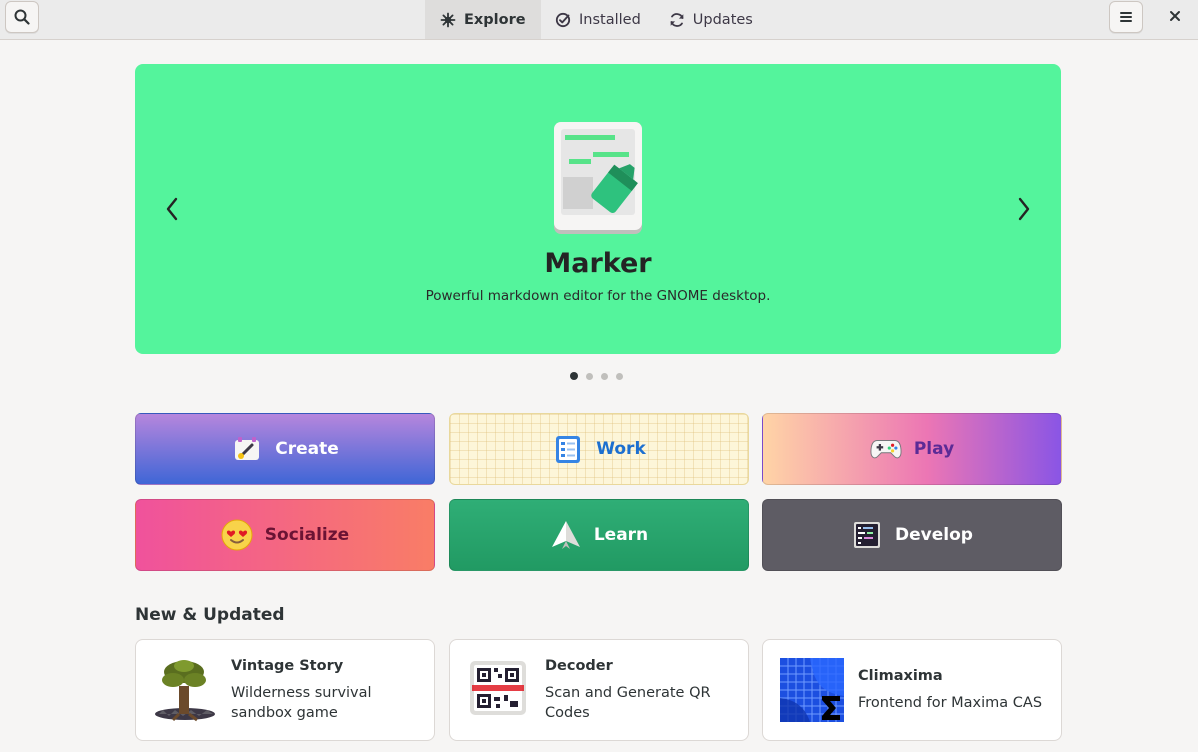  Describe the element at coordinates (563, 19) in the screenshot. I see `check-circle-icon` at that location.